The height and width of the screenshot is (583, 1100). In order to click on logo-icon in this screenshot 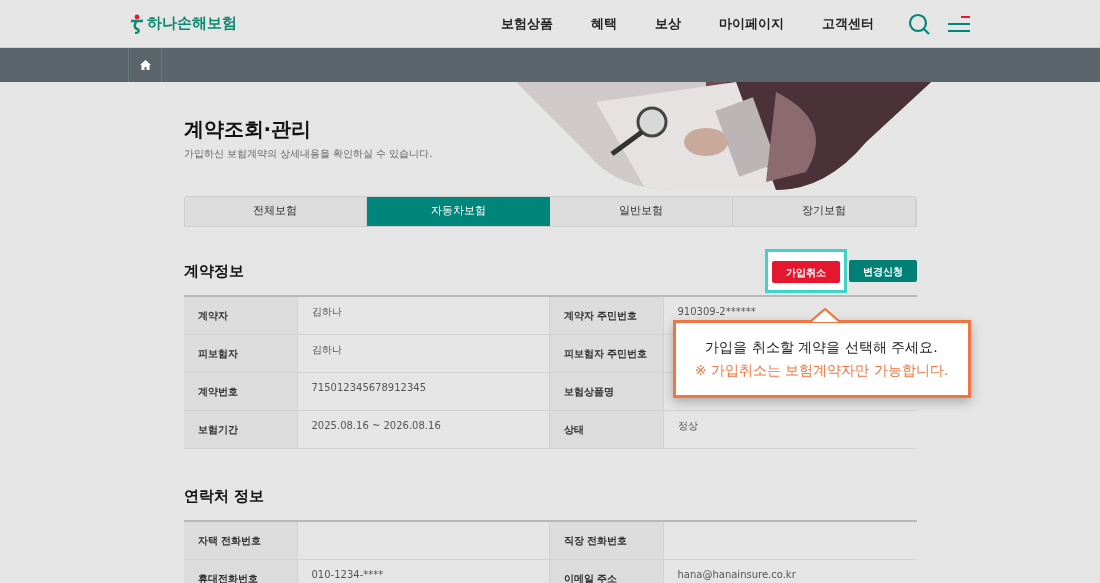, I will do `click(137, 23)`.